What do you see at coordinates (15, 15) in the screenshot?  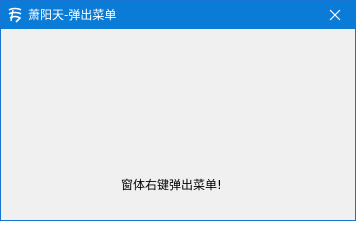 I see `app-logo-icon` at bounding box center [15, 15].